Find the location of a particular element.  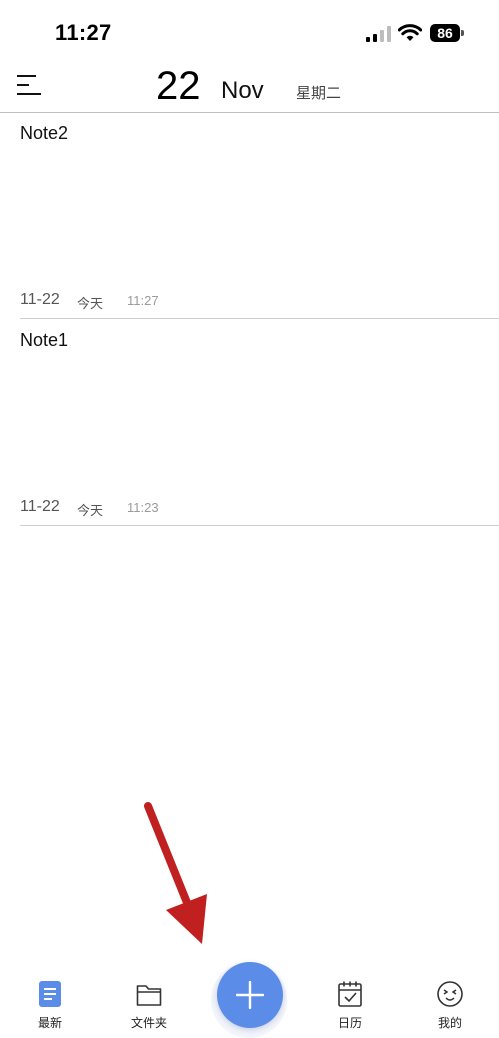

date-month: Nov is located at coordinates (242, 90).